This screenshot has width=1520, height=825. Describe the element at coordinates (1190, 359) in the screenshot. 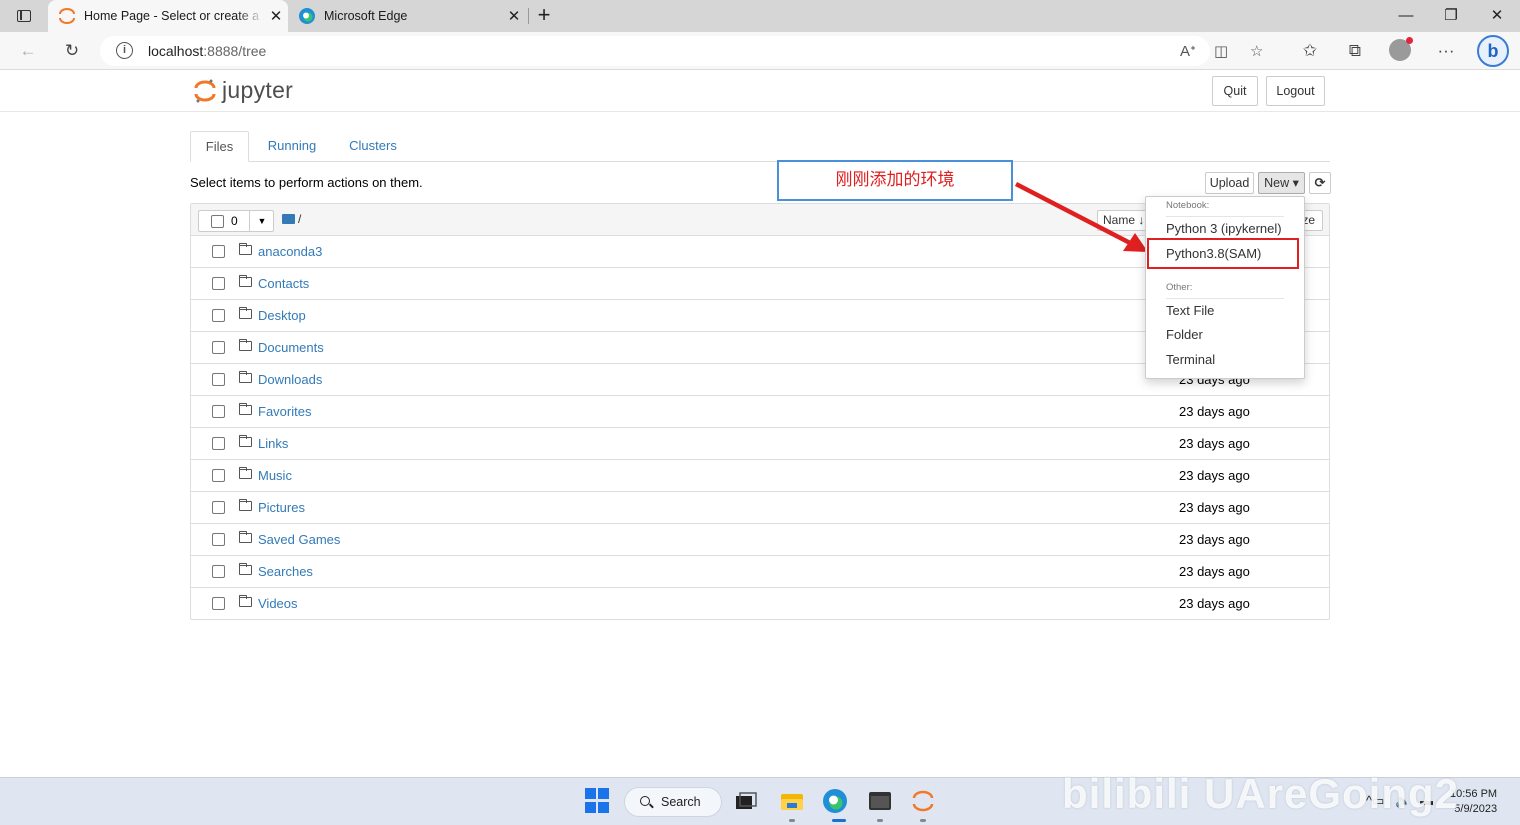

I see `menu-item-terminal: Terminal` at that location.